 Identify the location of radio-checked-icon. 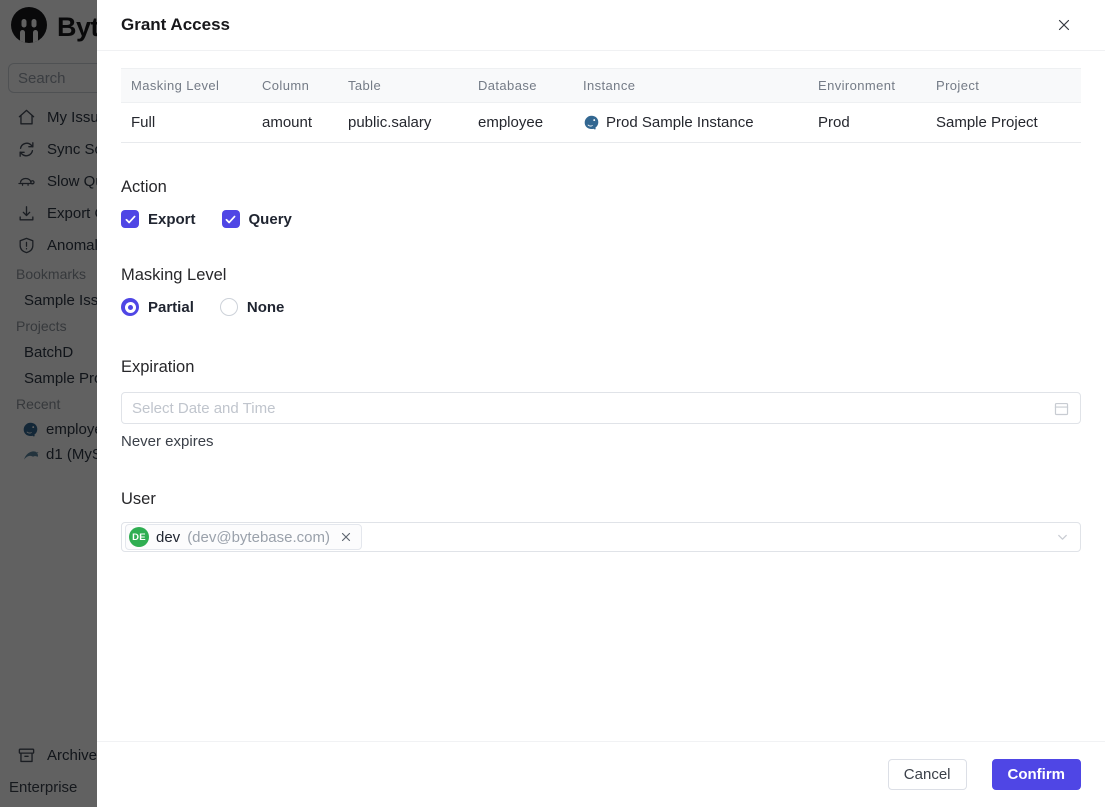
(130, 307).